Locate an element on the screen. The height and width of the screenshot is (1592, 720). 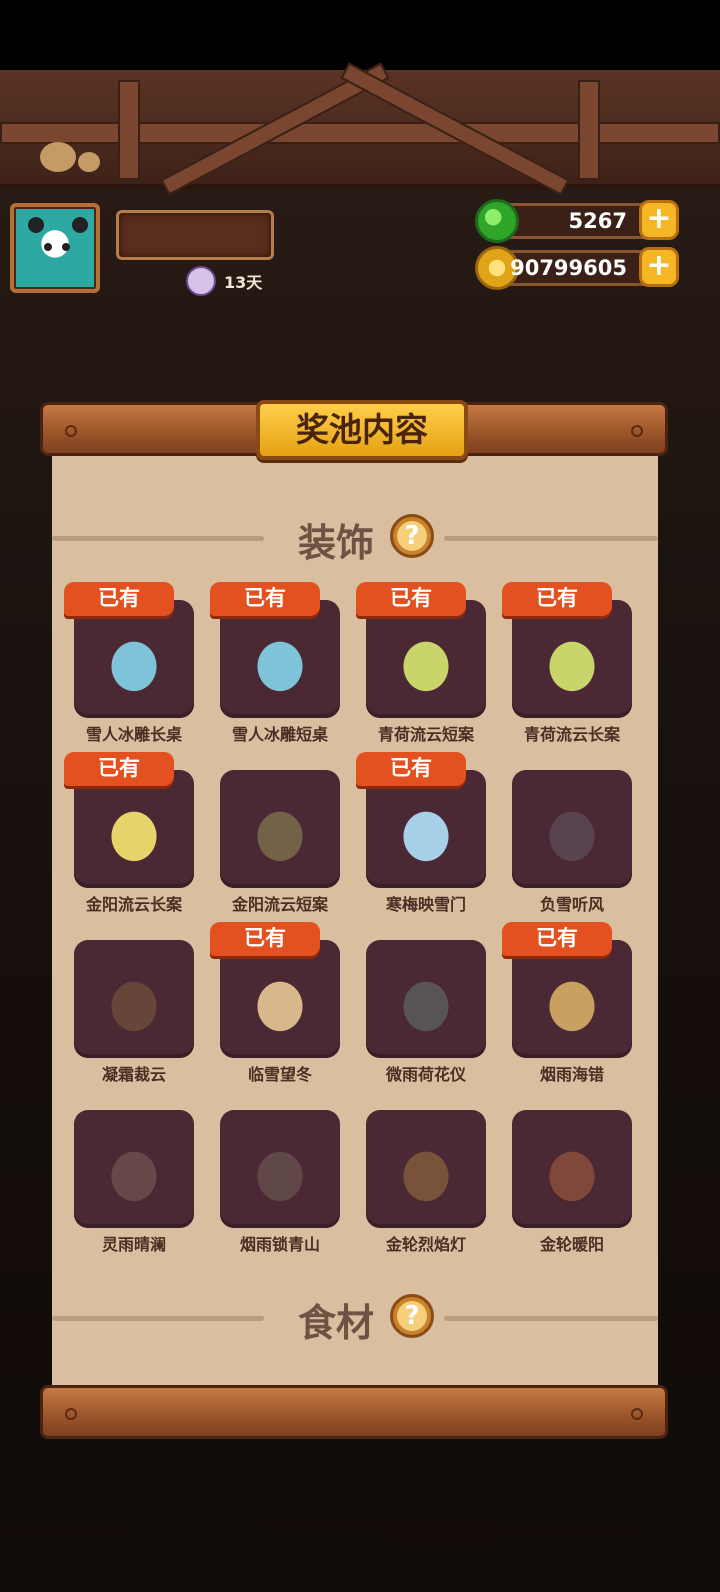
login-days: 13天 is located at coordinates (224, 281).